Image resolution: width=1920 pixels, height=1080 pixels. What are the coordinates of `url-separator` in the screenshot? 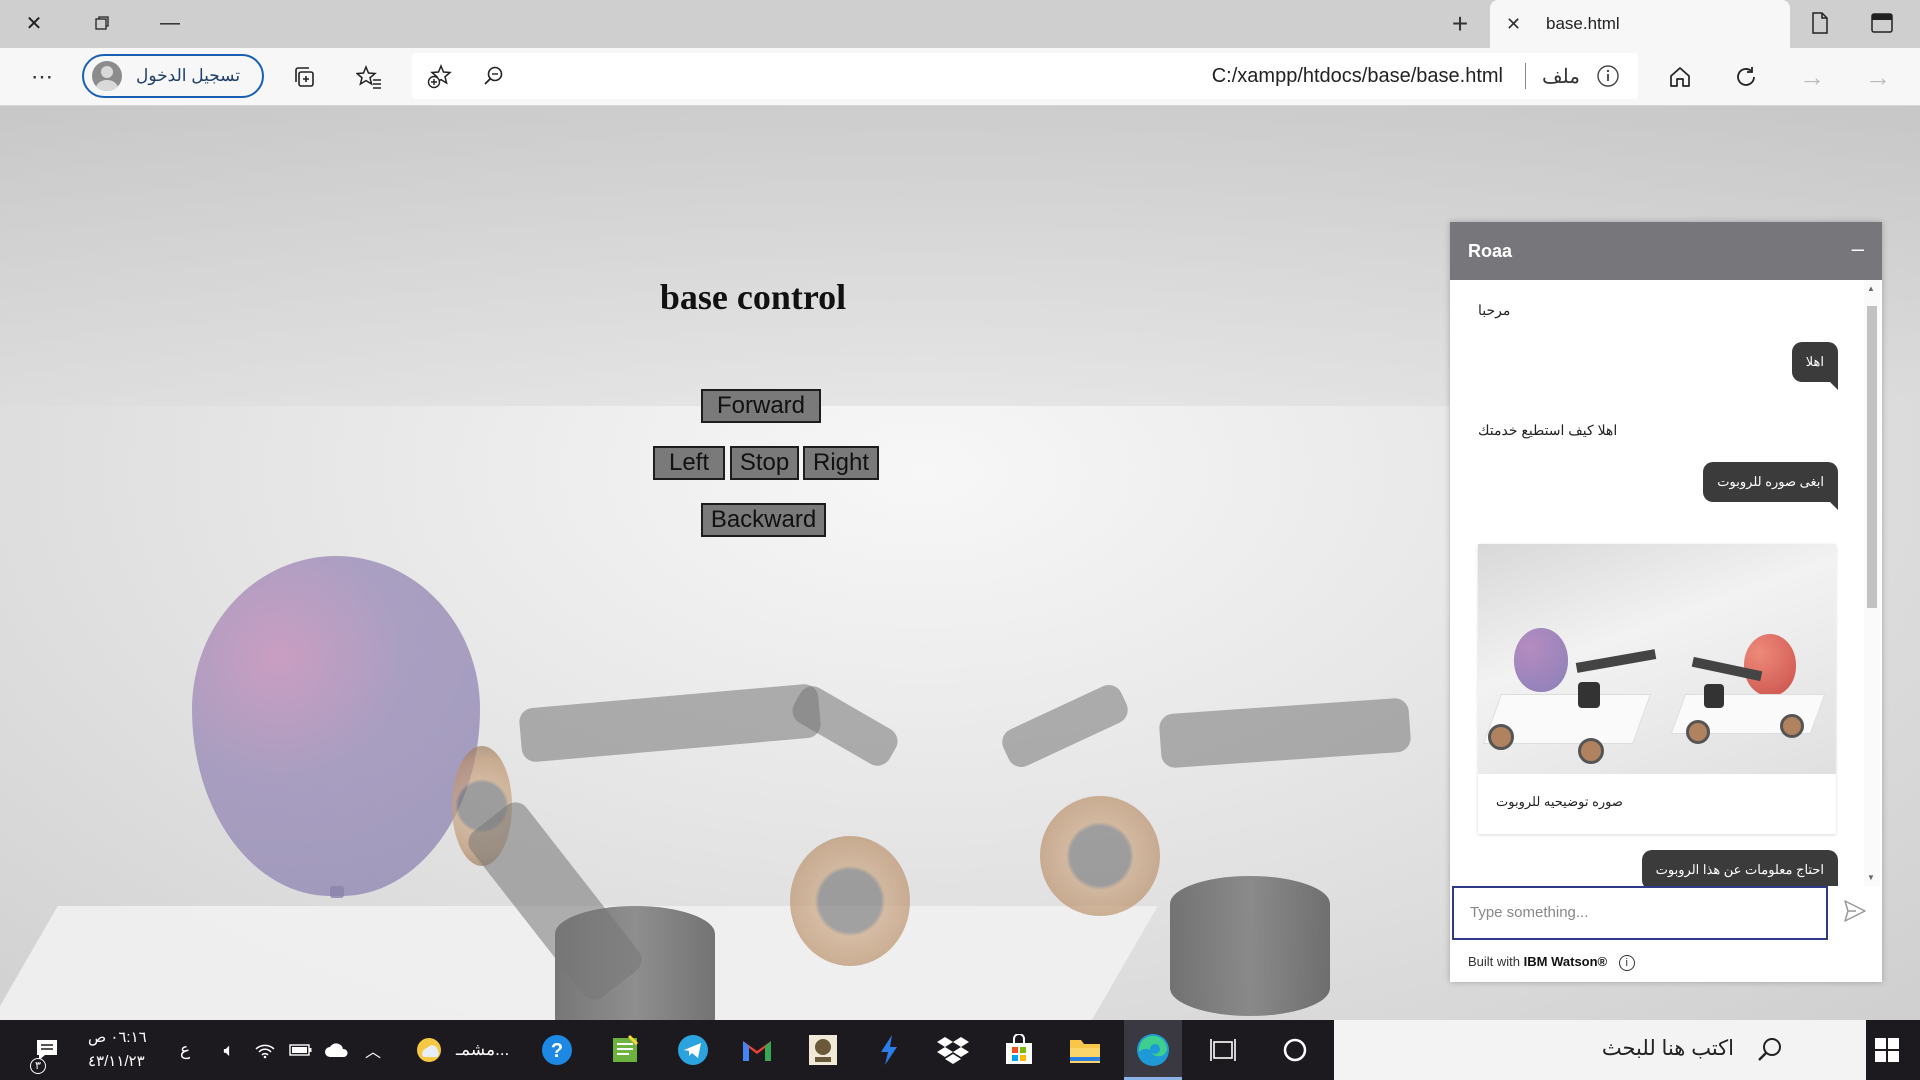 It's located at (1525, 76).